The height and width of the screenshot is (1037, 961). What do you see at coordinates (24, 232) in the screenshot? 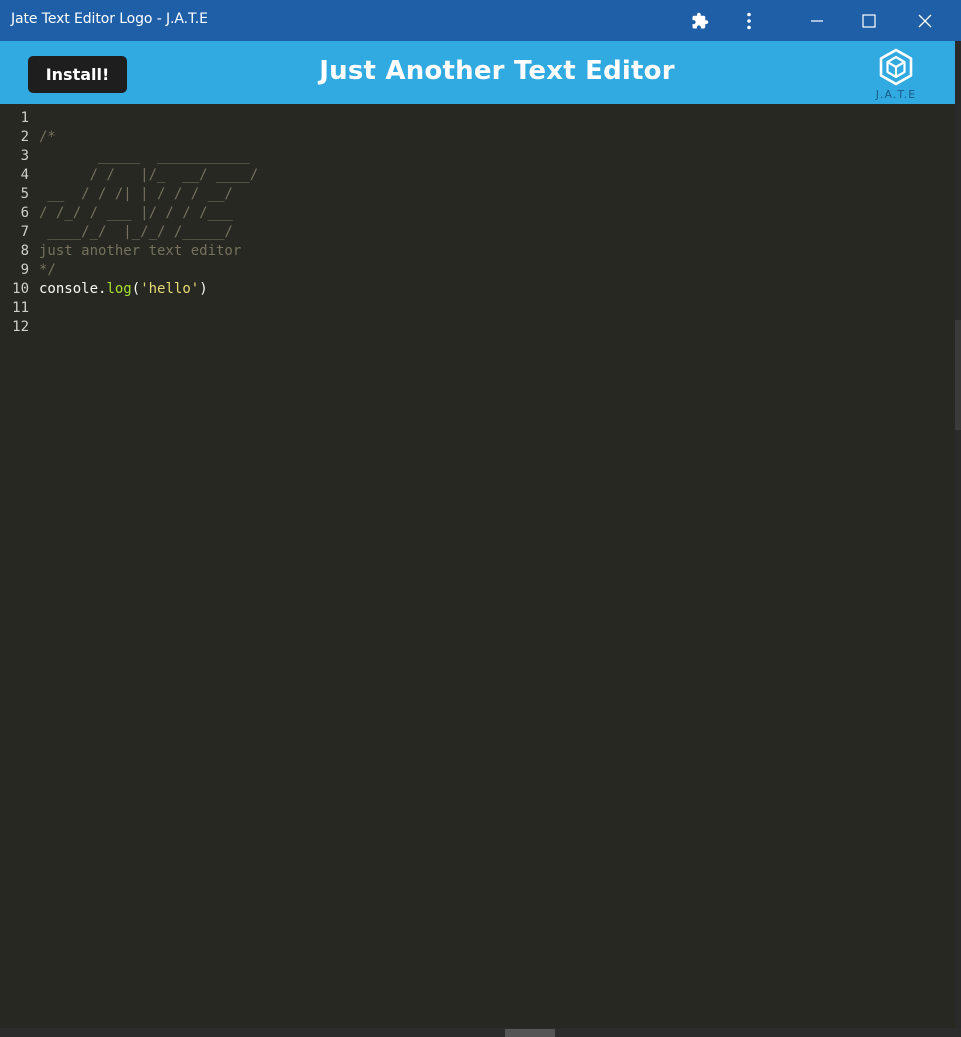
I see `line-number: 7` at bounding box center [24, 232].